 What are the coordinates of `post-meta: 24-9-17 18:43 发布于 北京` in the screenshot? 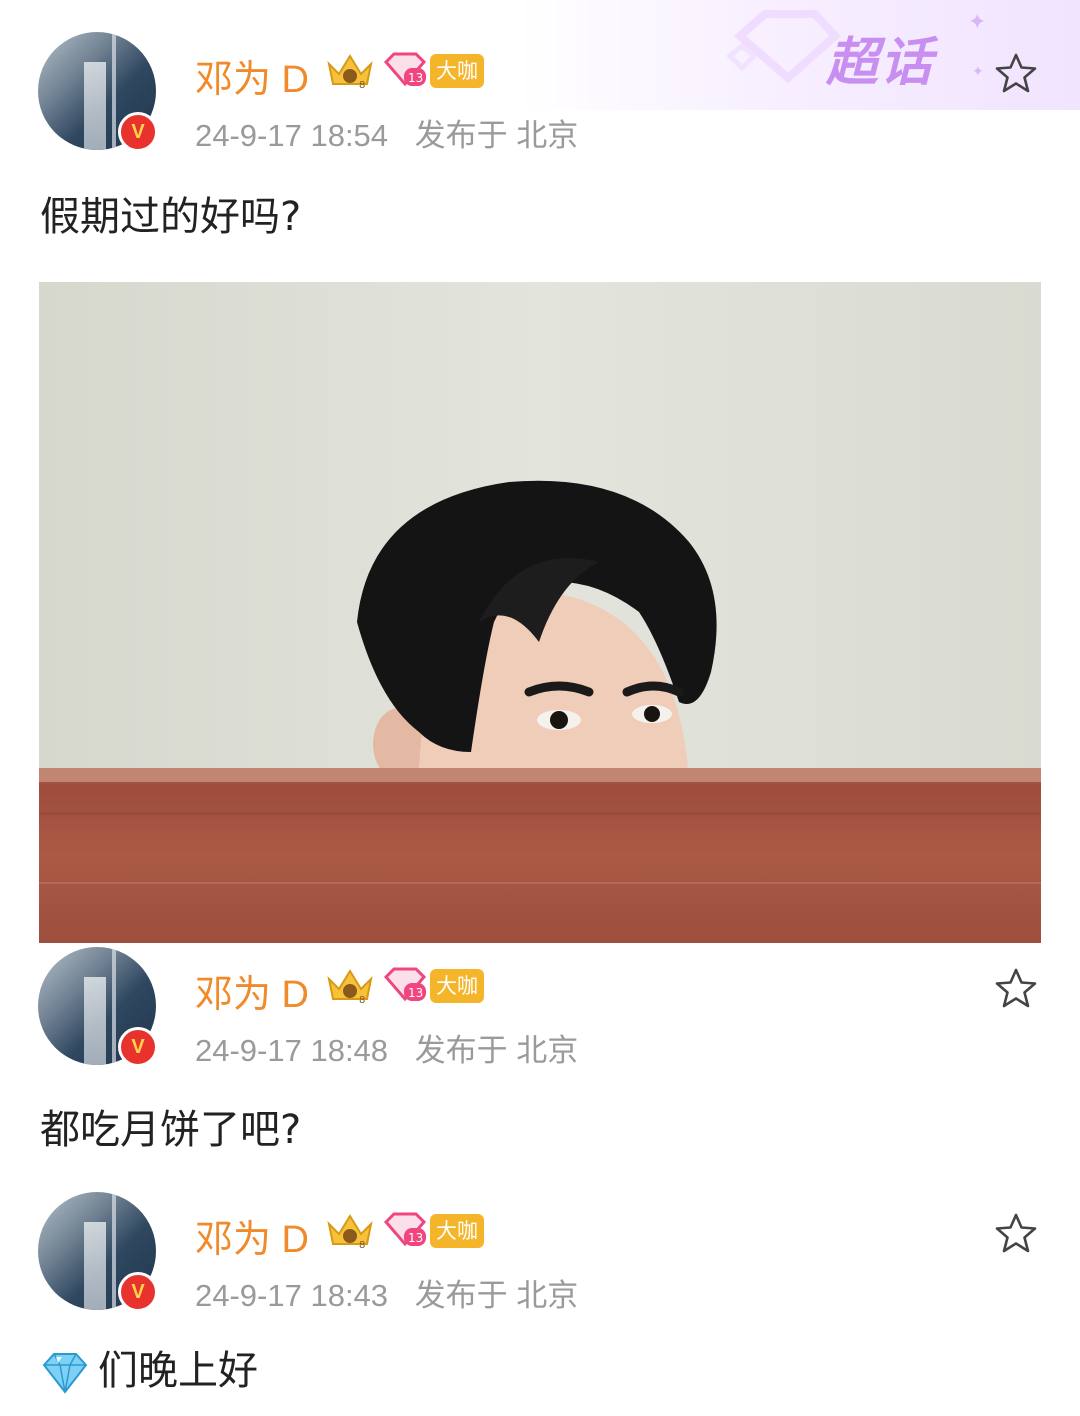 It's located at (386, 1292).